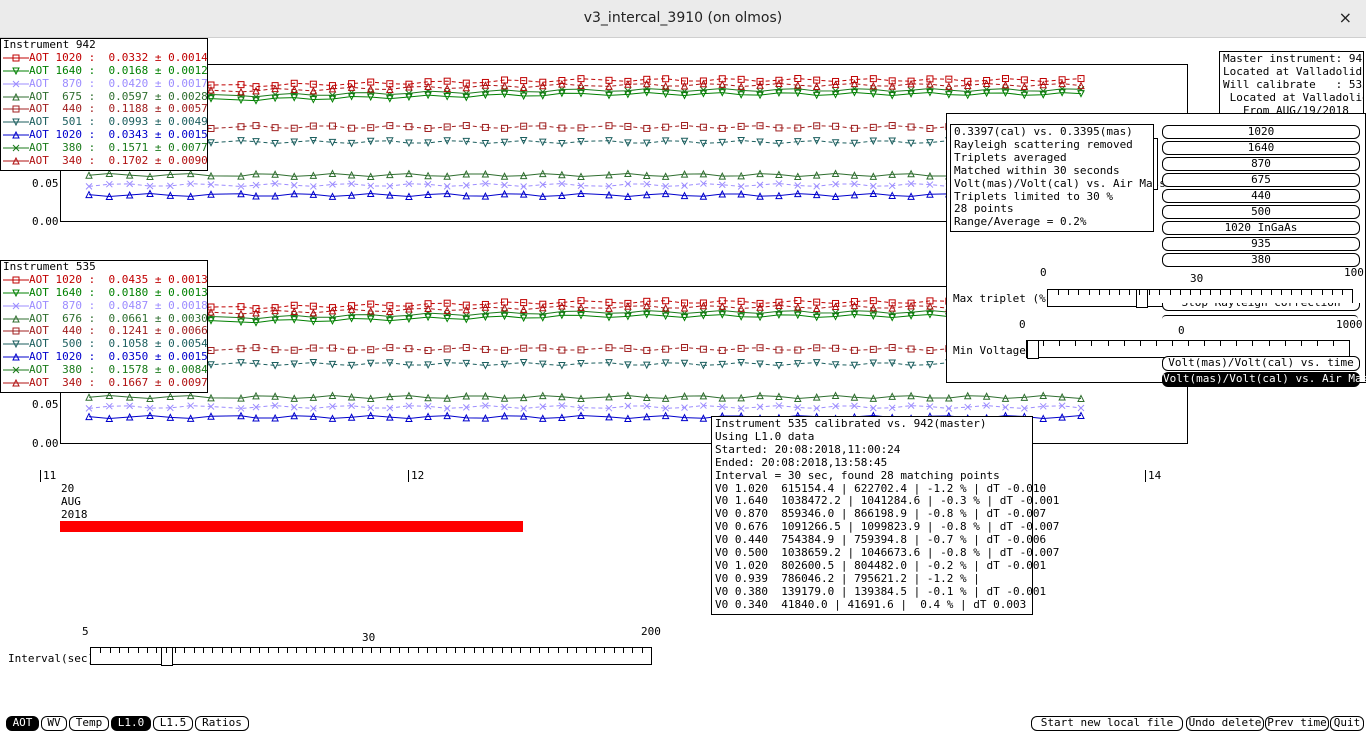 This screenshot has height=742, width=1366. What do you see at coordinates (1261, 180) in the screenshot?
I see `wavelength-button: 675` at bounding box center [1261, 180].